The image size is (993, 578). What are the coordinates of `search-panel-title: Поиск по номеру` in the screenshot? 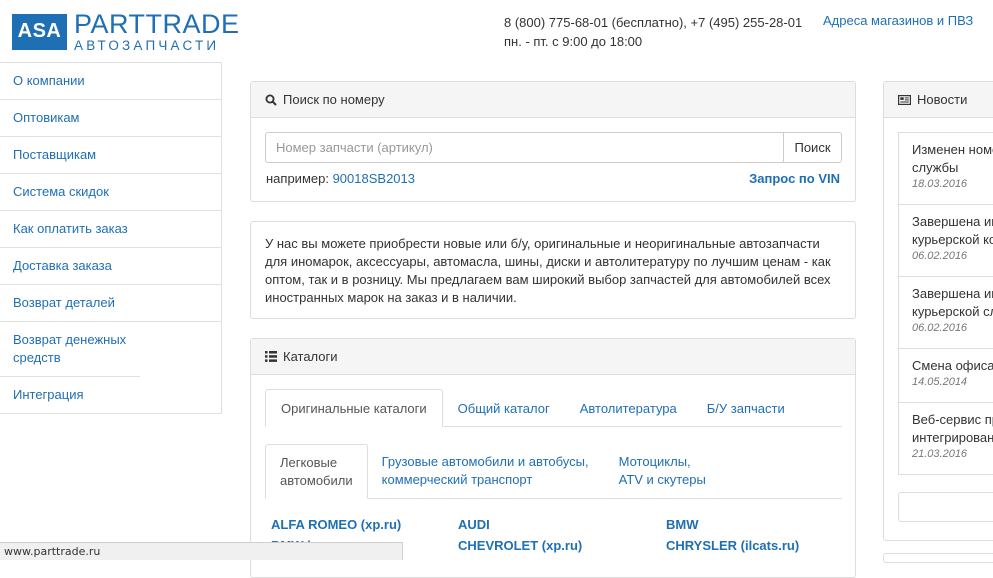 It's located at (334, 99).